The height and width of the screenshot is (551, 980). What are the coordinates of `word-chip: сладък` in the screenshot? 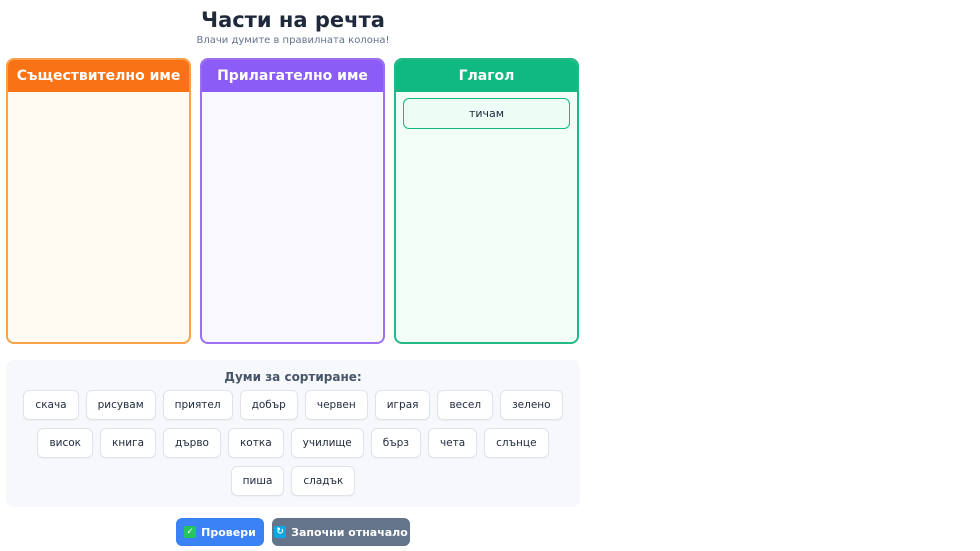 It's located at (323, 481).